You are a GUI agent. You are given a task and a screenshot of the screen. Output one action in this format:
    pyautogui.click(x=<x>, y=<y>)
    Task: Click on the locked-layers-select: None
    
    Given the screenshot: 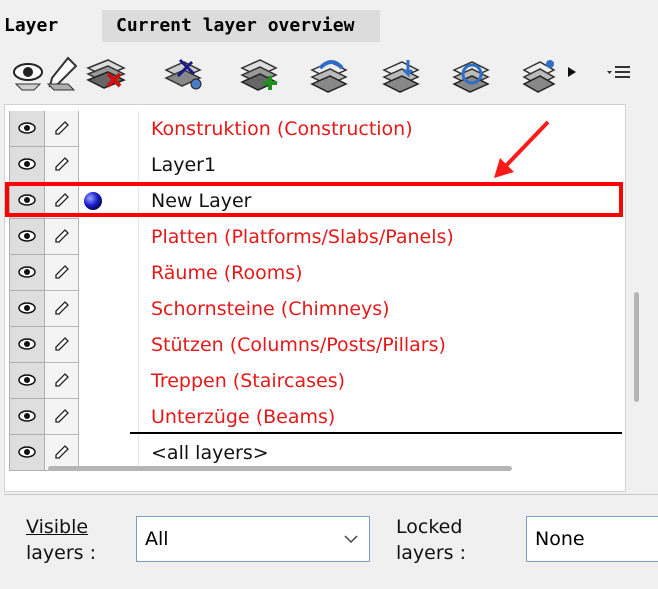 What is the action you would take?
    pyautogui.click(x=592, y=539)
    